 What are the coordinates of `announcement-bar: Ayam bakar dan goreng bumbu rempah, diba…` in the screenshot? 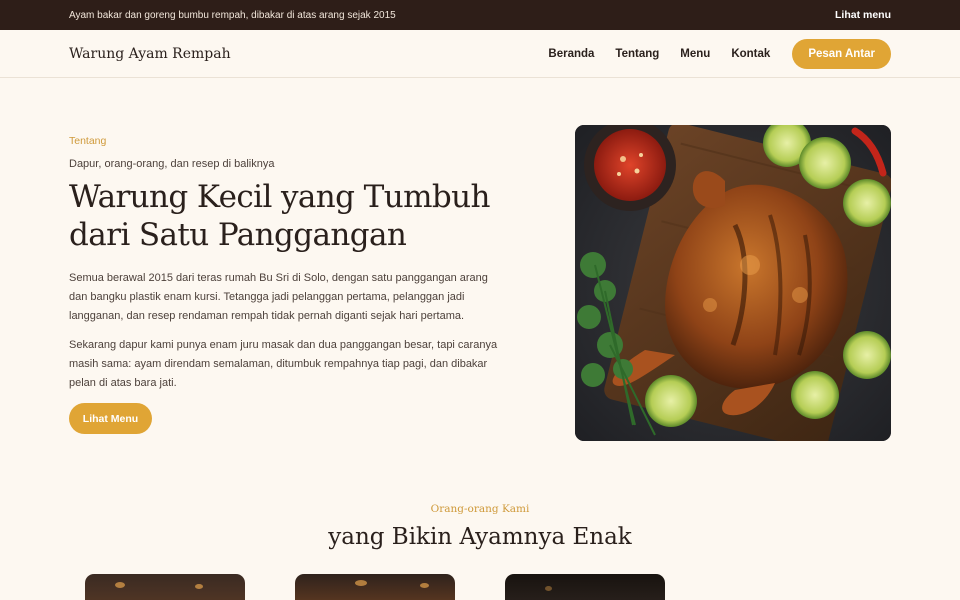 It's located at (480, 15).